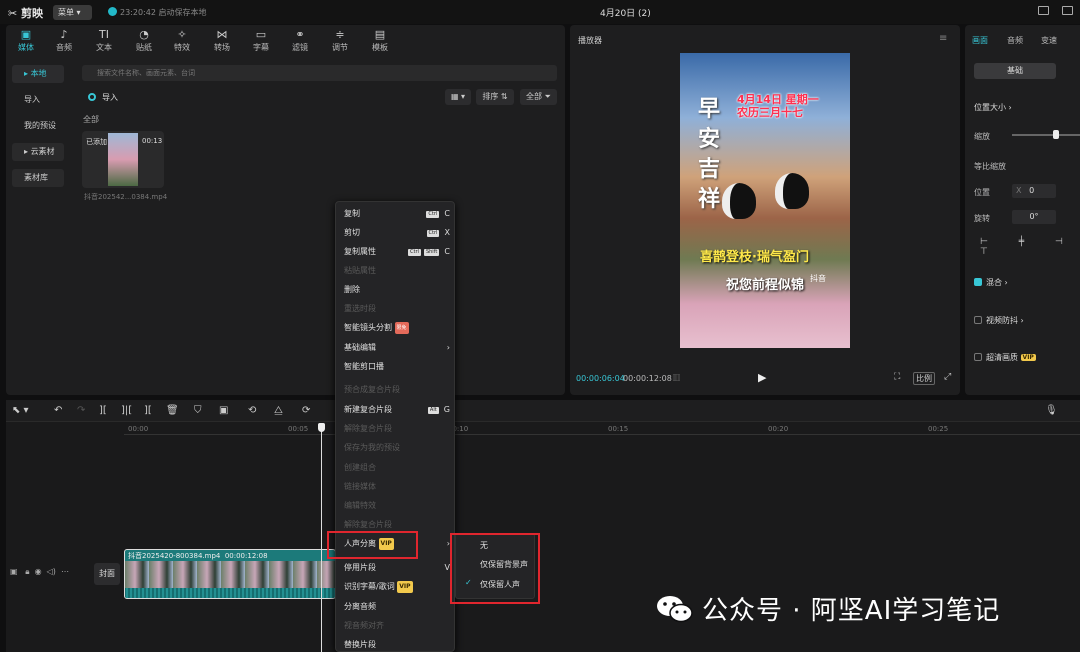  I want to click on sort-button: 排序 ⇅, so click(495, 97).